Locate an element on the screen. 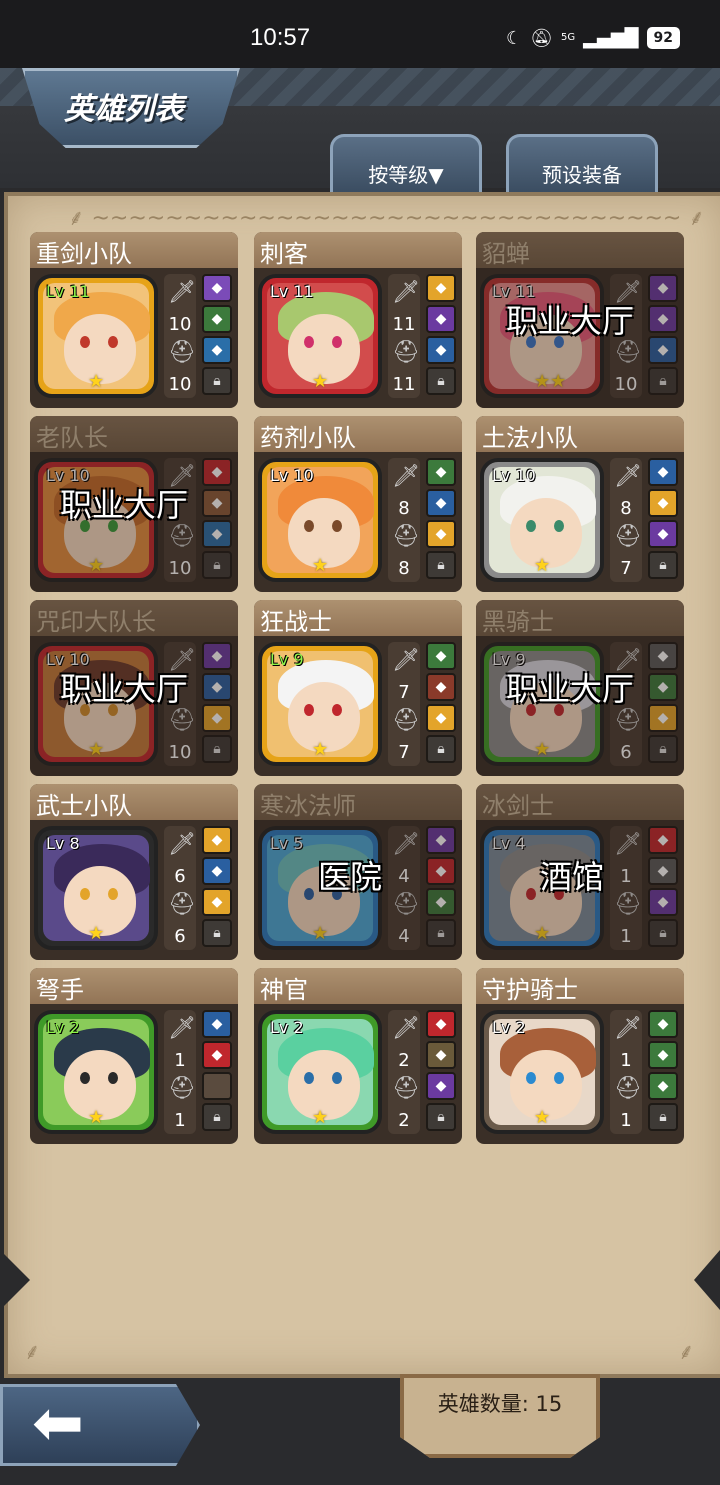  cellular-bars-icon: ▂▄▆█ is located at coordinates (611, 38).